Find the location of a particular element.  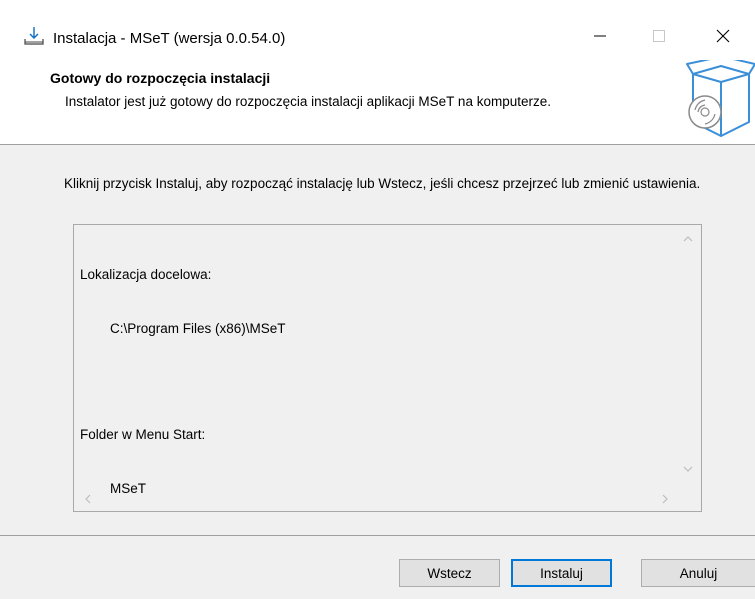

install-button: Instaluj is located at coordinates (561, 573).